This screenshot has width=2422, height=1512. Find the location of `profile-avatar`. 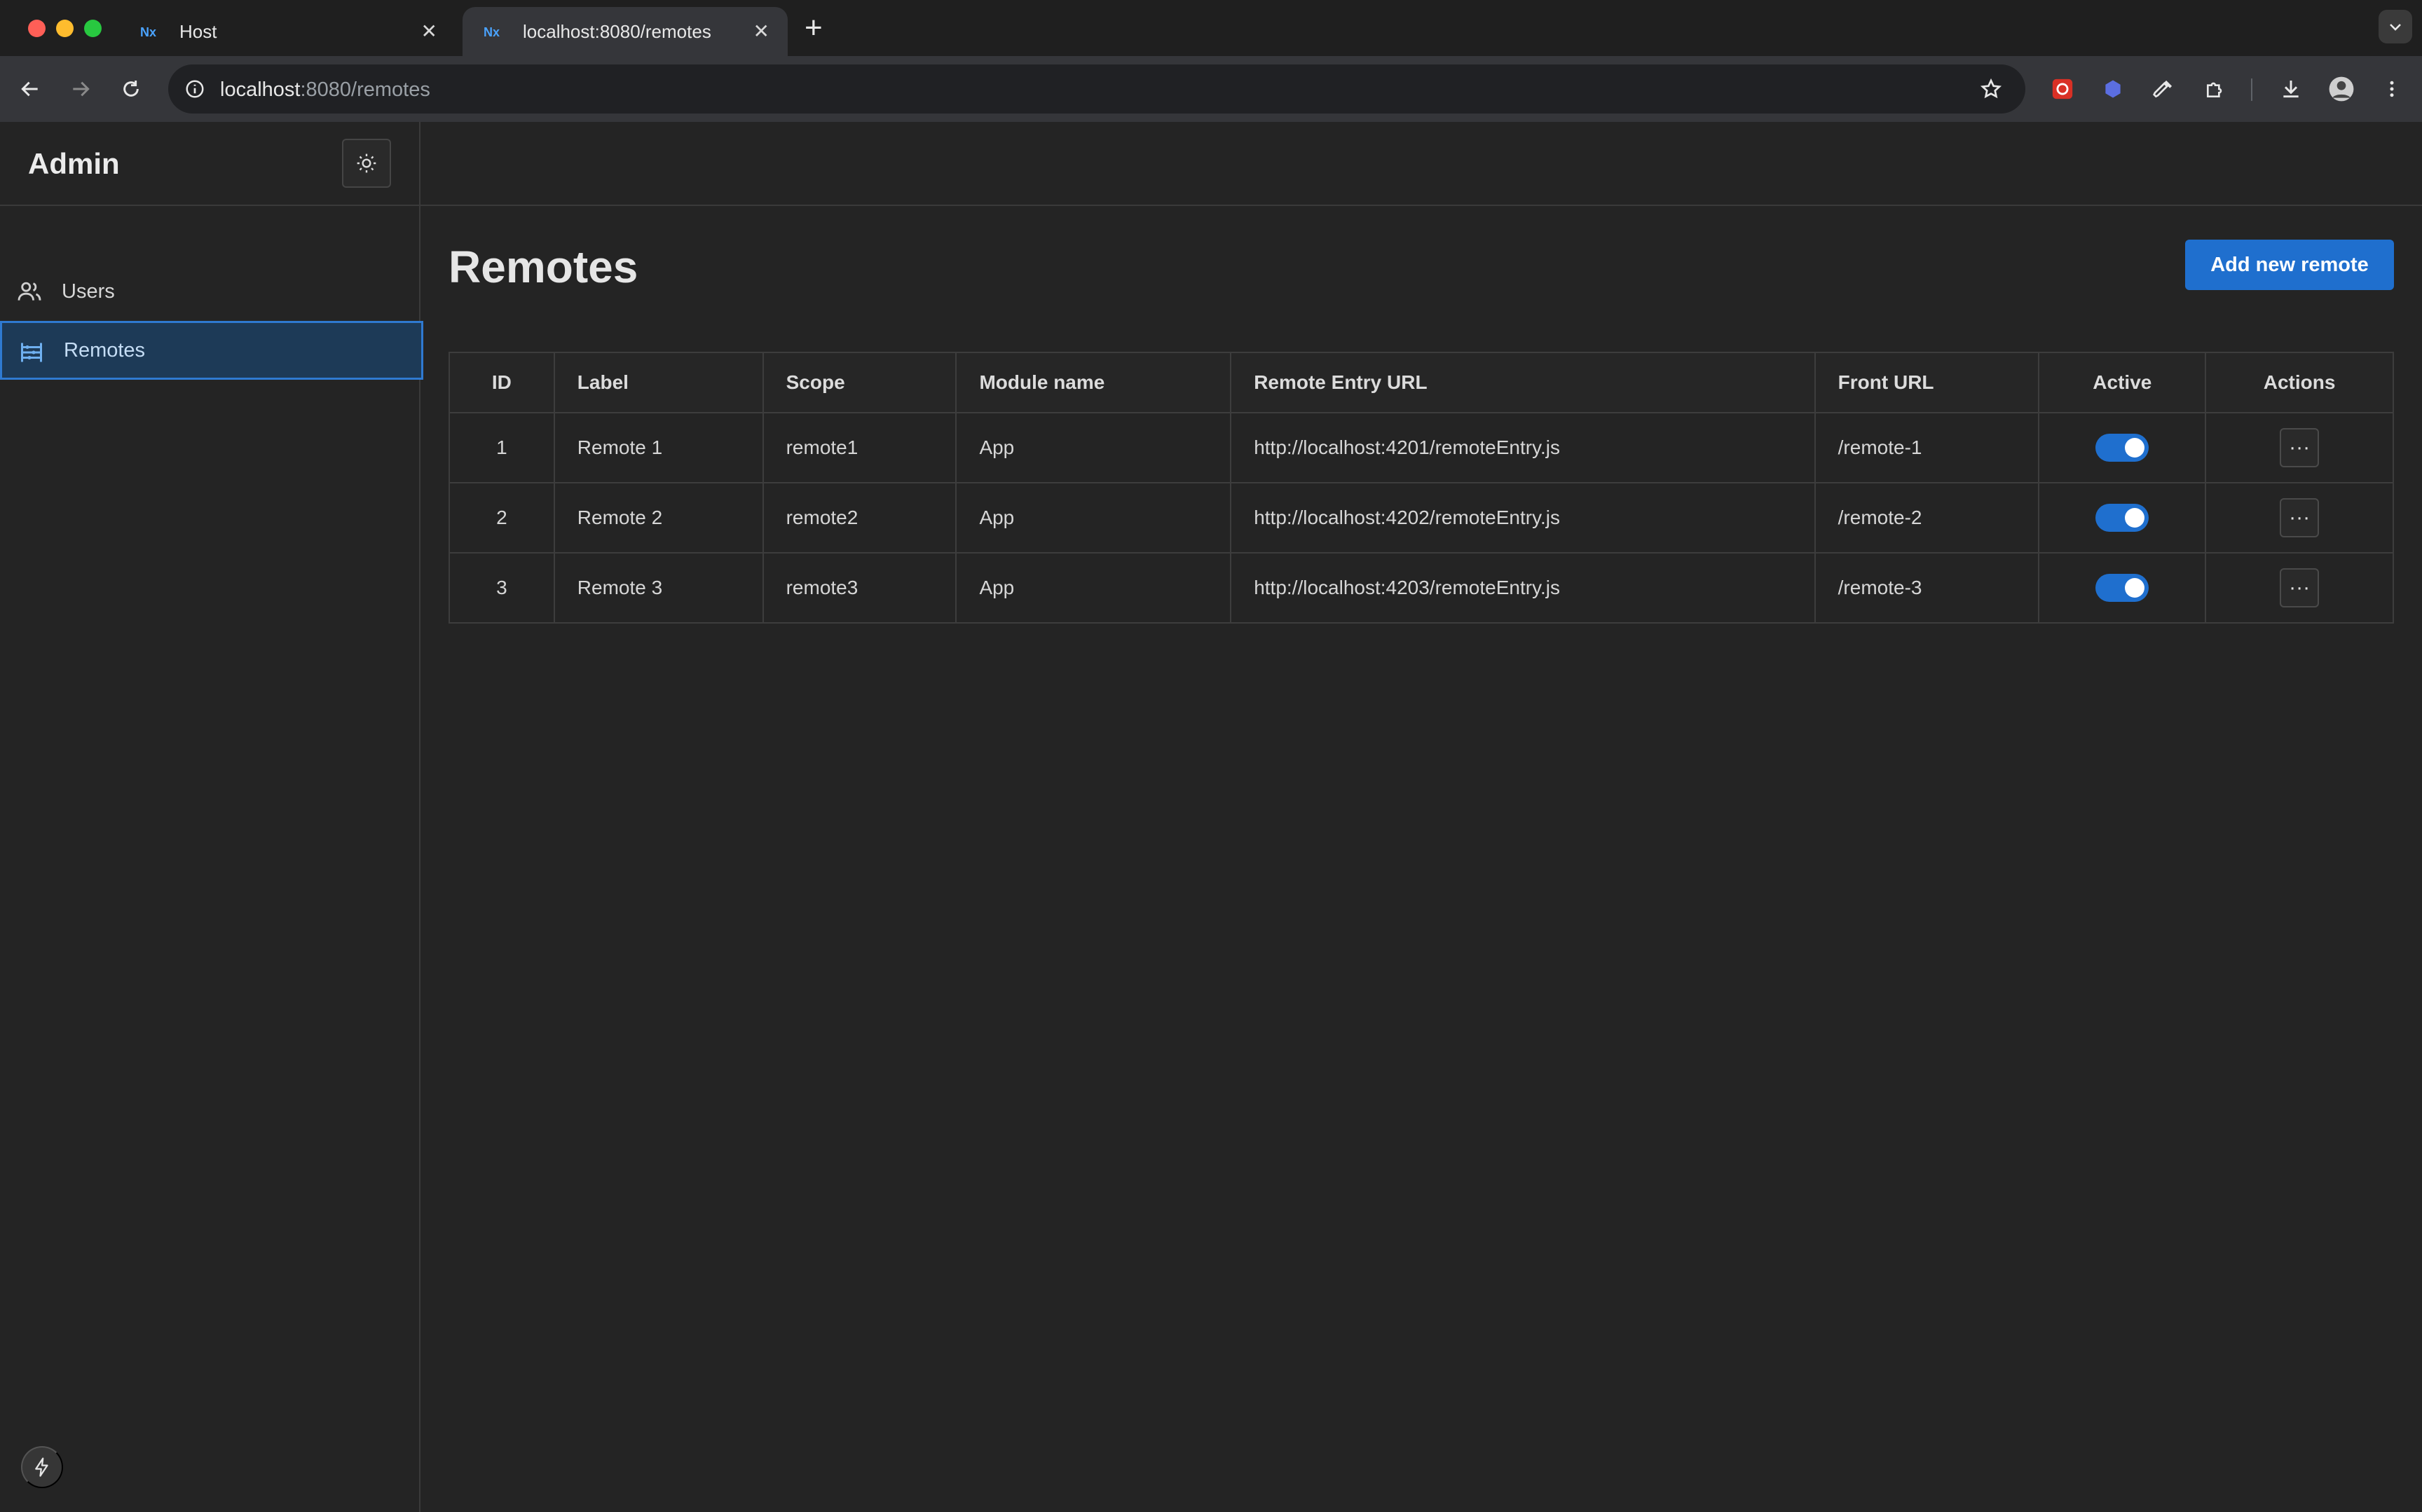

profile-avatar is located at coordinates (2342, 88).